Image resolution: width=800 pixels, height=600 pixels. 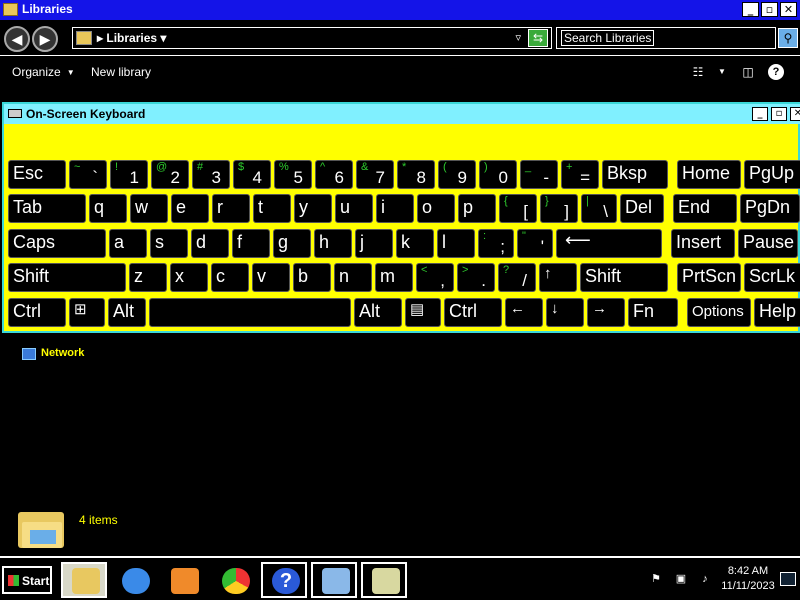 What do you see at coordinates (134, 580) in the screenshot?
I see `taskbar-internet-explorer` at bounding box center [134, 580].